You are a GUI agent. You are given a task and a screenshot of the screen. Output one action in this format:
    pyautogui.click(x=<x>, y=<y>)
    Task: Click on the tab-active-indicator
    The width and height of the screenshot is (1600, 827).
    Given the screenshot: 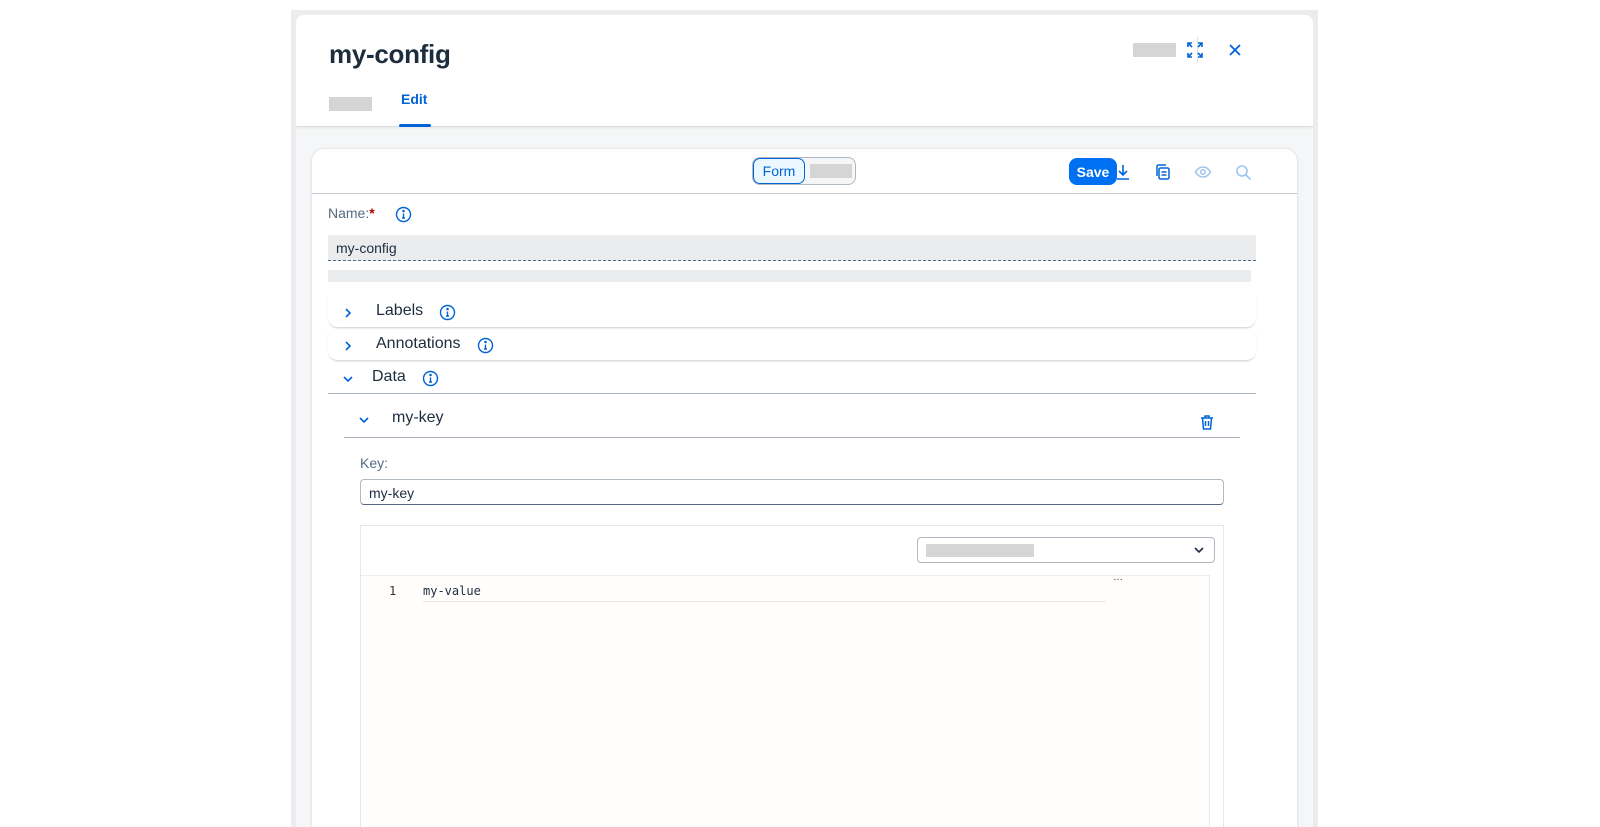 What is the action you would take?
    pyautogui.click(x=415, y=125)
    